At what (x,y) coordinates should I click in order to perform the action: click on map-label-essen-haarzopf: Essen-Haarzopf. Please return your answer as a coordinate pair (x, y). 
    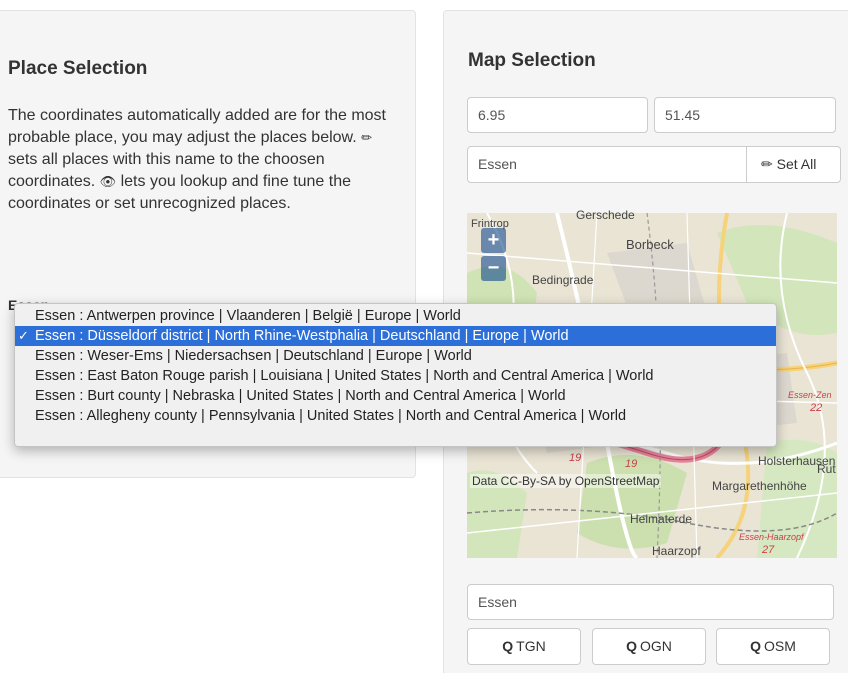
    Looking at the image, I should click on (771, 537).